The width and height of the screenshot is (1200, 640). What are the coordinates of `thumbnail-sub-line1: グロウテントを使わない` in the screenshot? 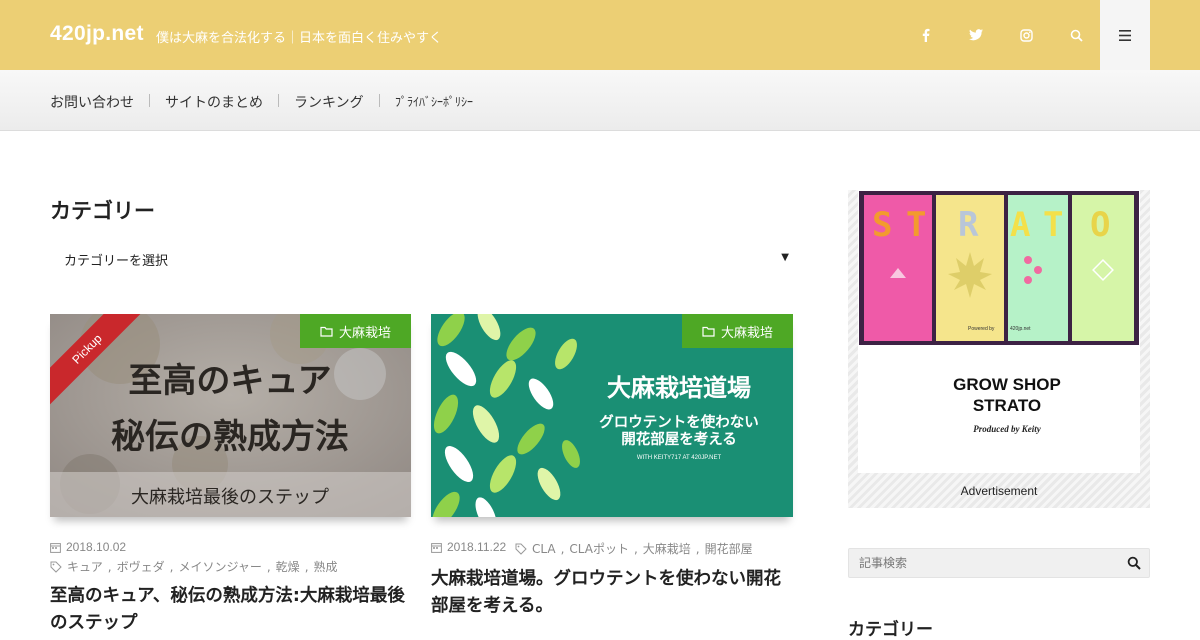 It's located at (679, 422).